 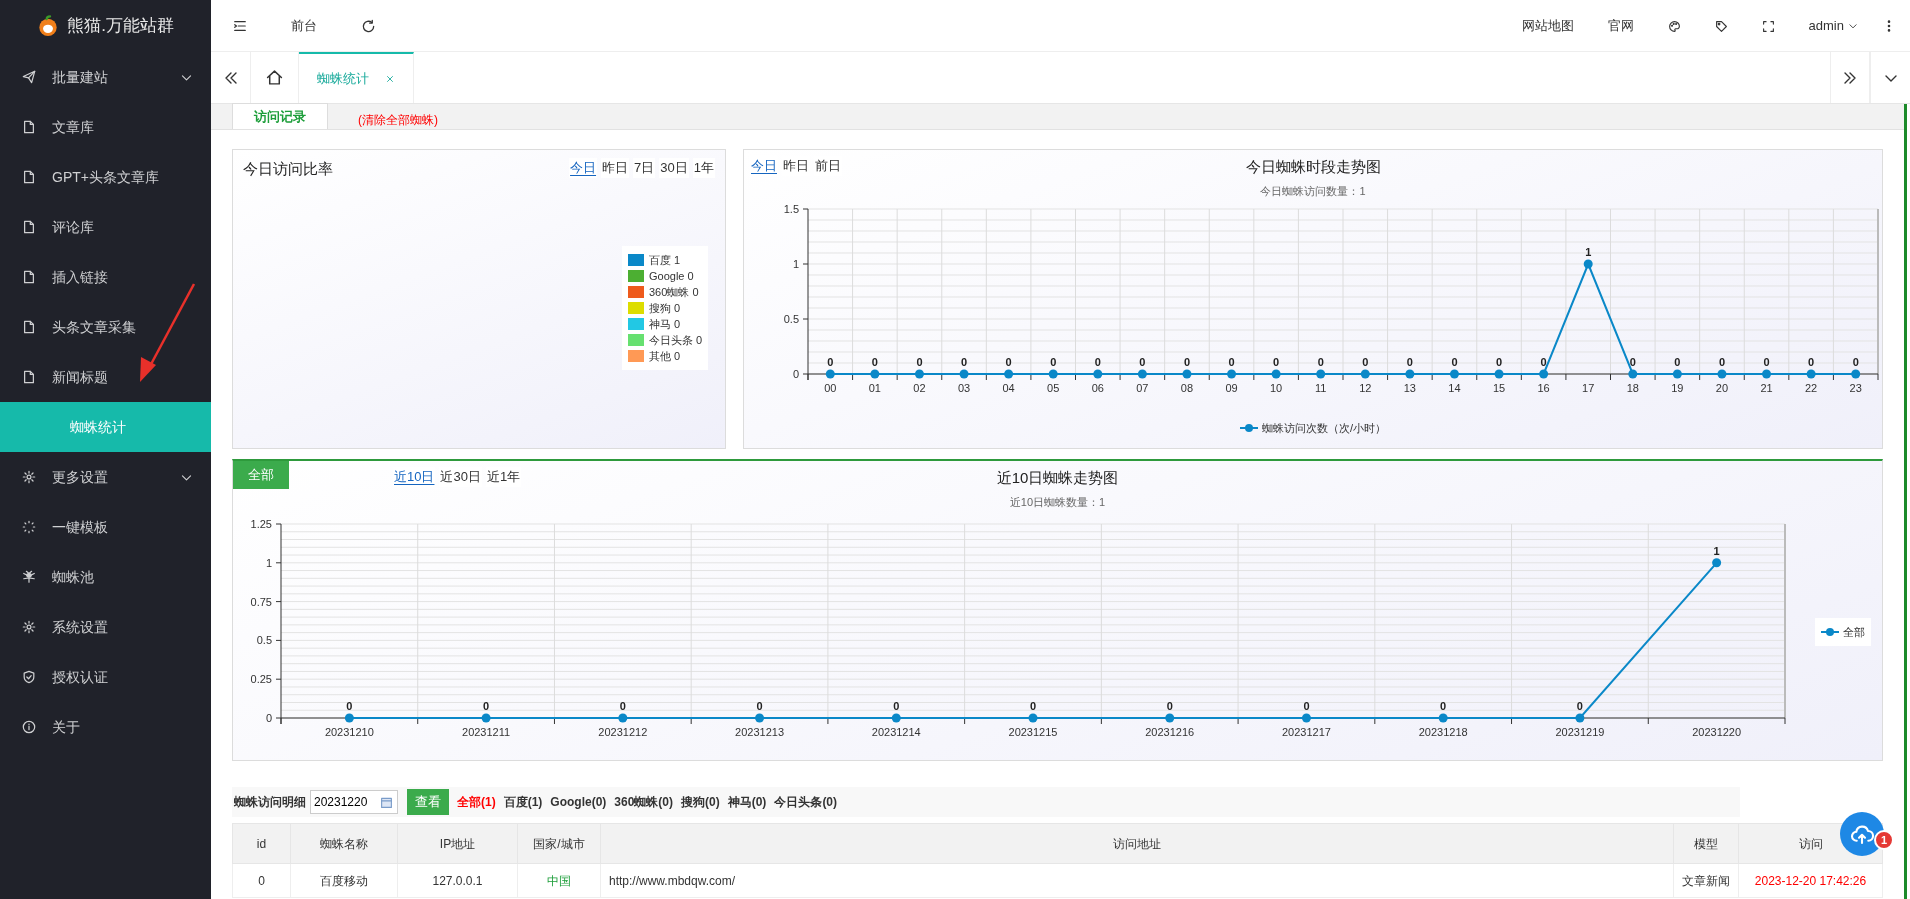 I want to click on legend-label: 搜狗 0, so click(x=665, y=308).